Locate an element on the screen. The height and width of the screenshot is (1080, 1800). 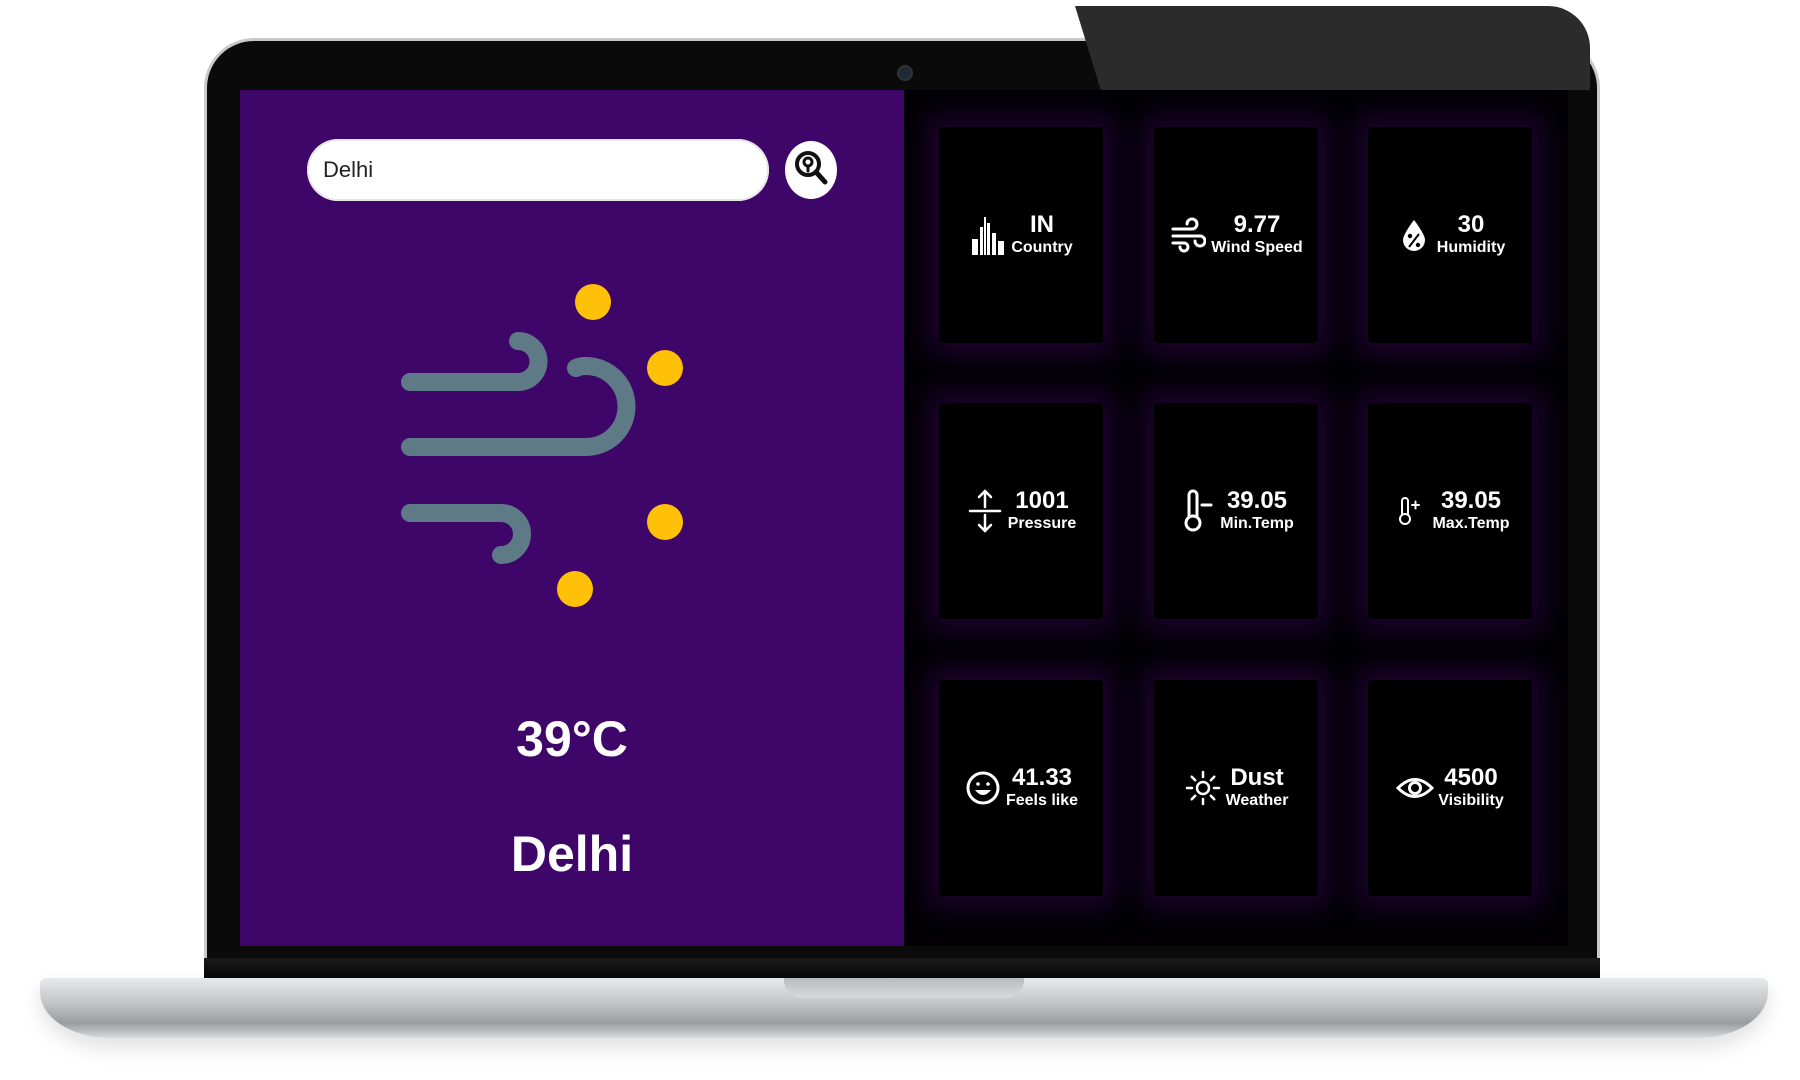
feels-like-value: 41.33 is located at coordinates (1042, 777).